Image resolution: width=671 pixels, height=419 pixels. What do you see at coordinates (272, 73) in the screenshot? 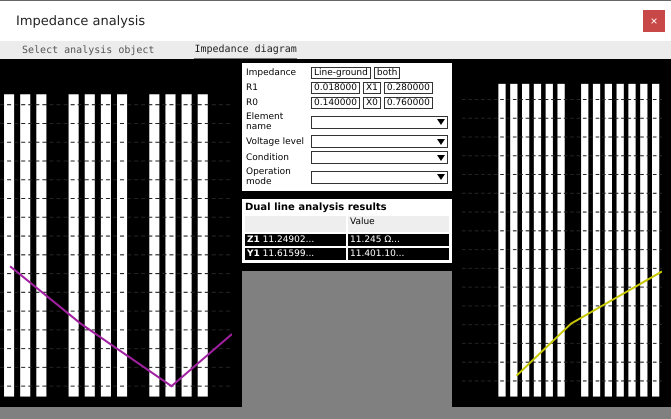
I see `parameter-label: Impedance` at bounding box center [272, 73].